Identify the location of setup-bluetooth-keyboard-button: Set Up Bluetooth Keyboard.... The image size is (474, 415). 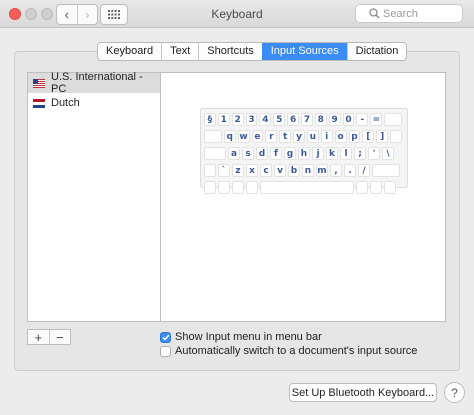
(363, 392).